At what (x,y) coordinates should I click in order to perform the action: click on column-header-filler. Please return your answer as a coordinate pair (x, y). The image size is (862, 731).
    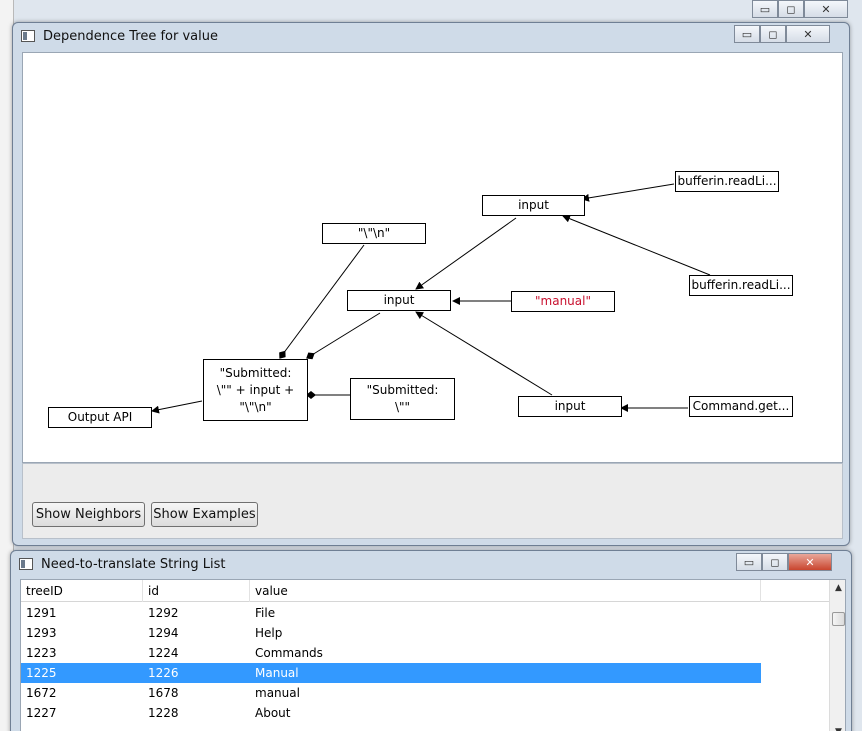
    Looking at the image, I should click on (795, 591).